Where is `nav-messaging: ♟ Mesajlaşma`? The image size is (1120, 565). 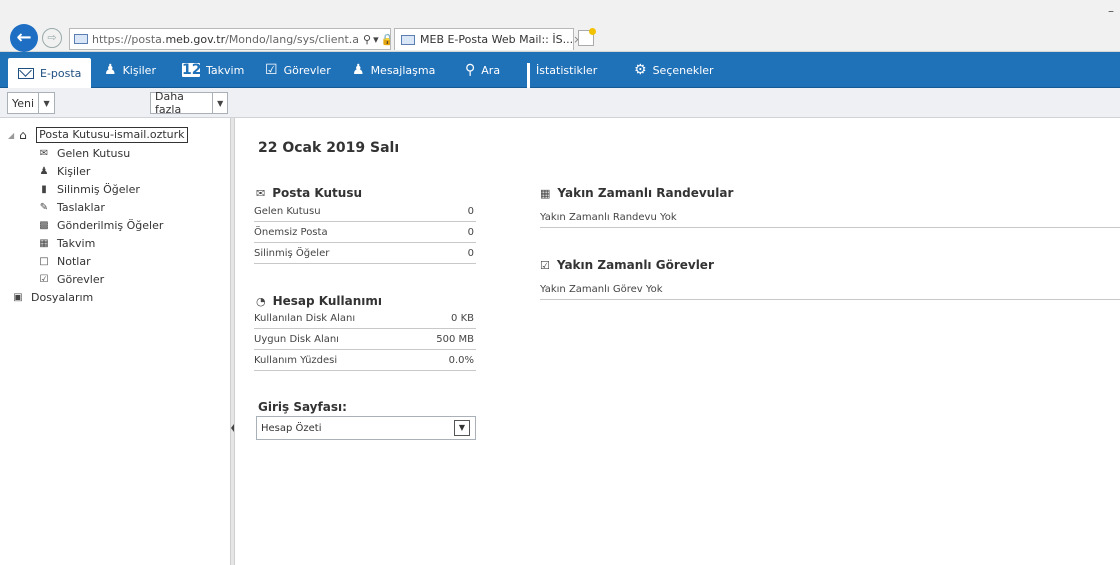 nav-messaging: ♟ Mesajlaşma is located at coordinates (393, 70).